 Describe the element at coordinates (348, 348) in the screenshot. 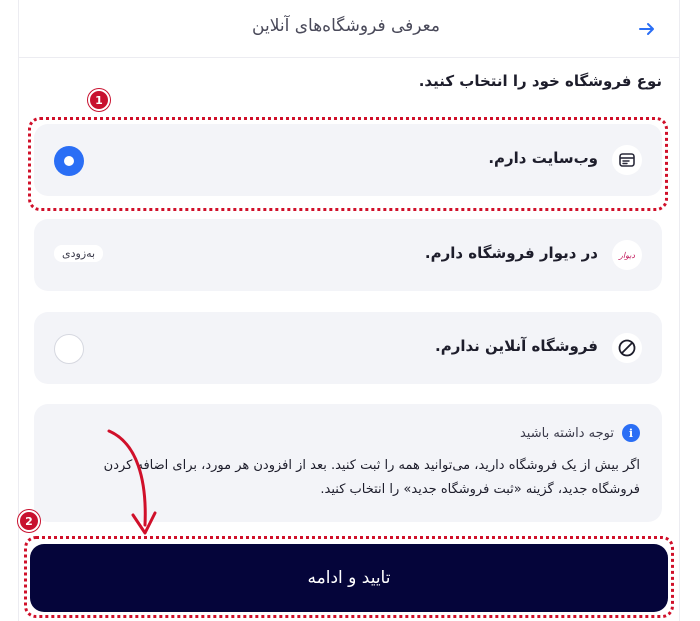

I see `option-no-store: فروشگاه آنلاین ندارم.` at that location.